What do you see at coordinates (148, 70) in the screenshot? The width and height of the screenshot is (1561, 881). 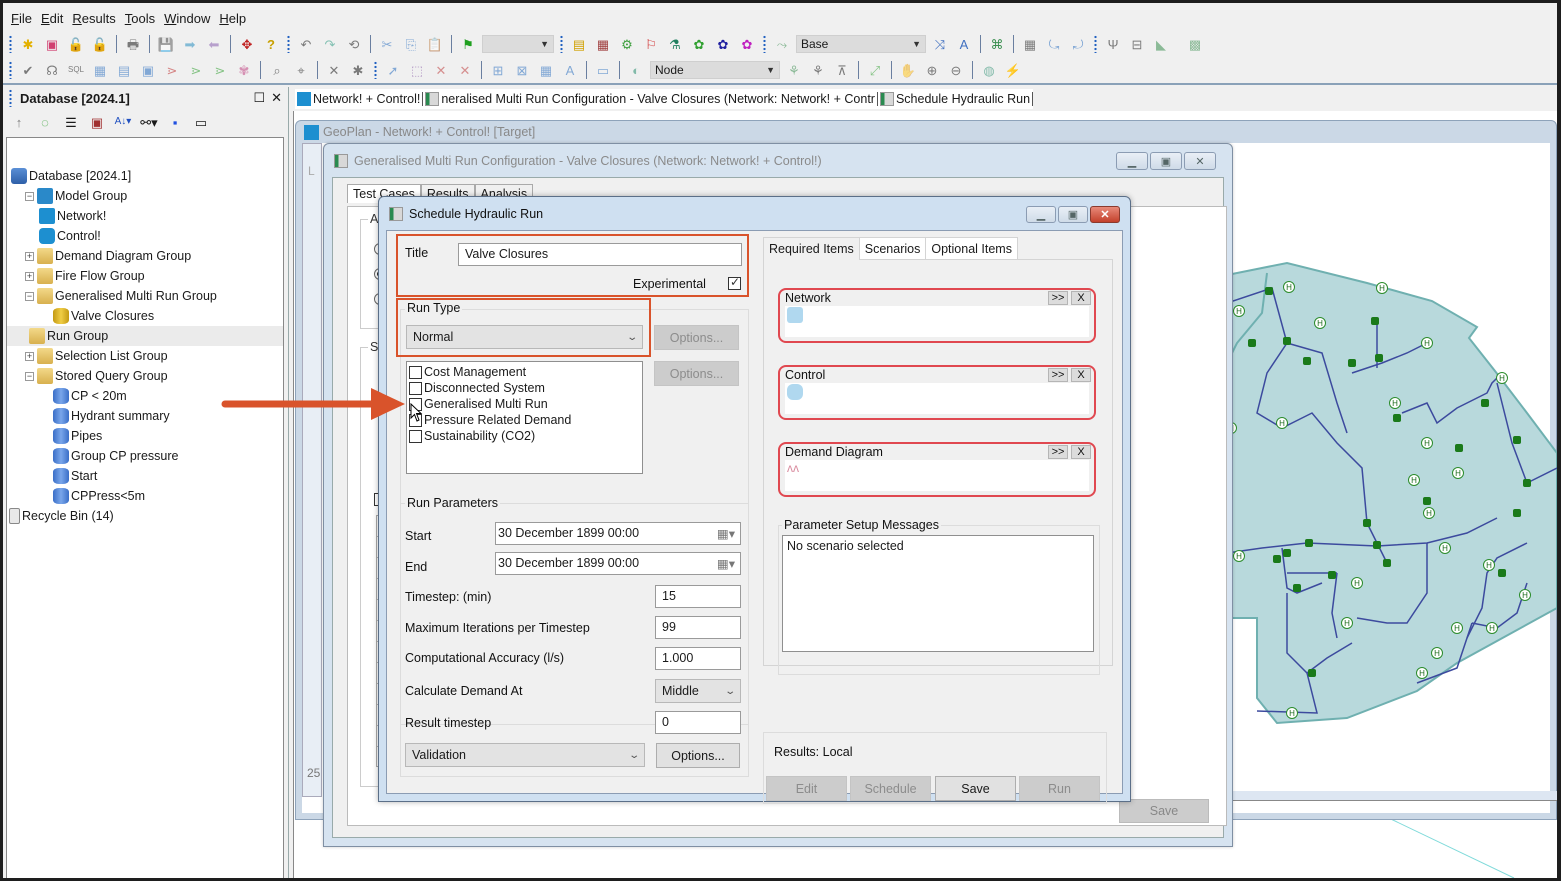 I see `table-view-icon: ▣` at bounding box center [148, 70].